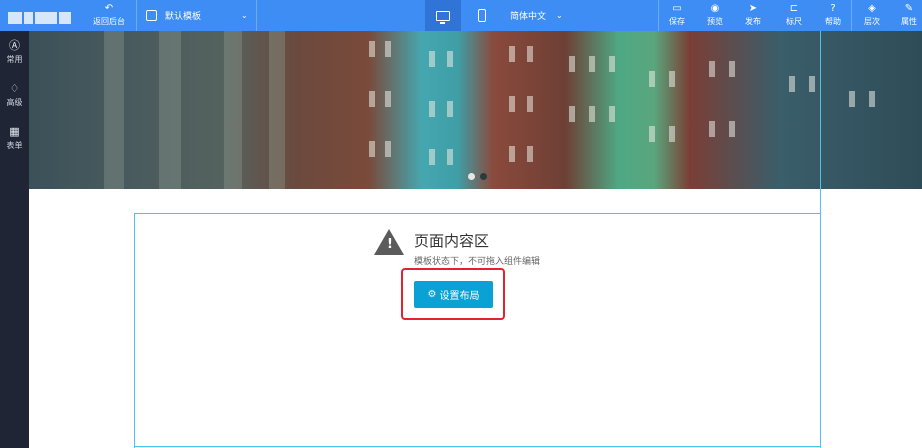  I want to click on layers-button: ◈ 层次, so click(872, 15).